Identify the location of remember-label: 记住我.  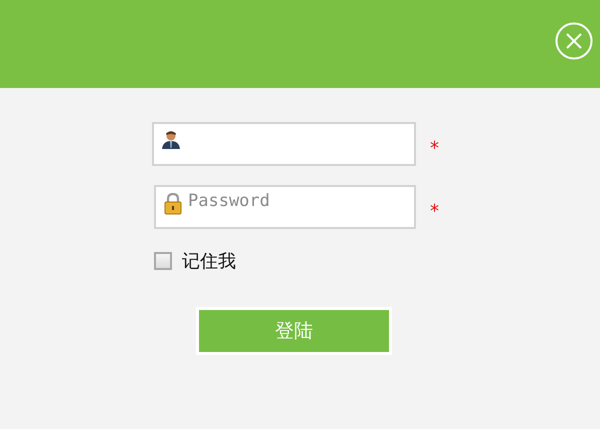
(209, 261).